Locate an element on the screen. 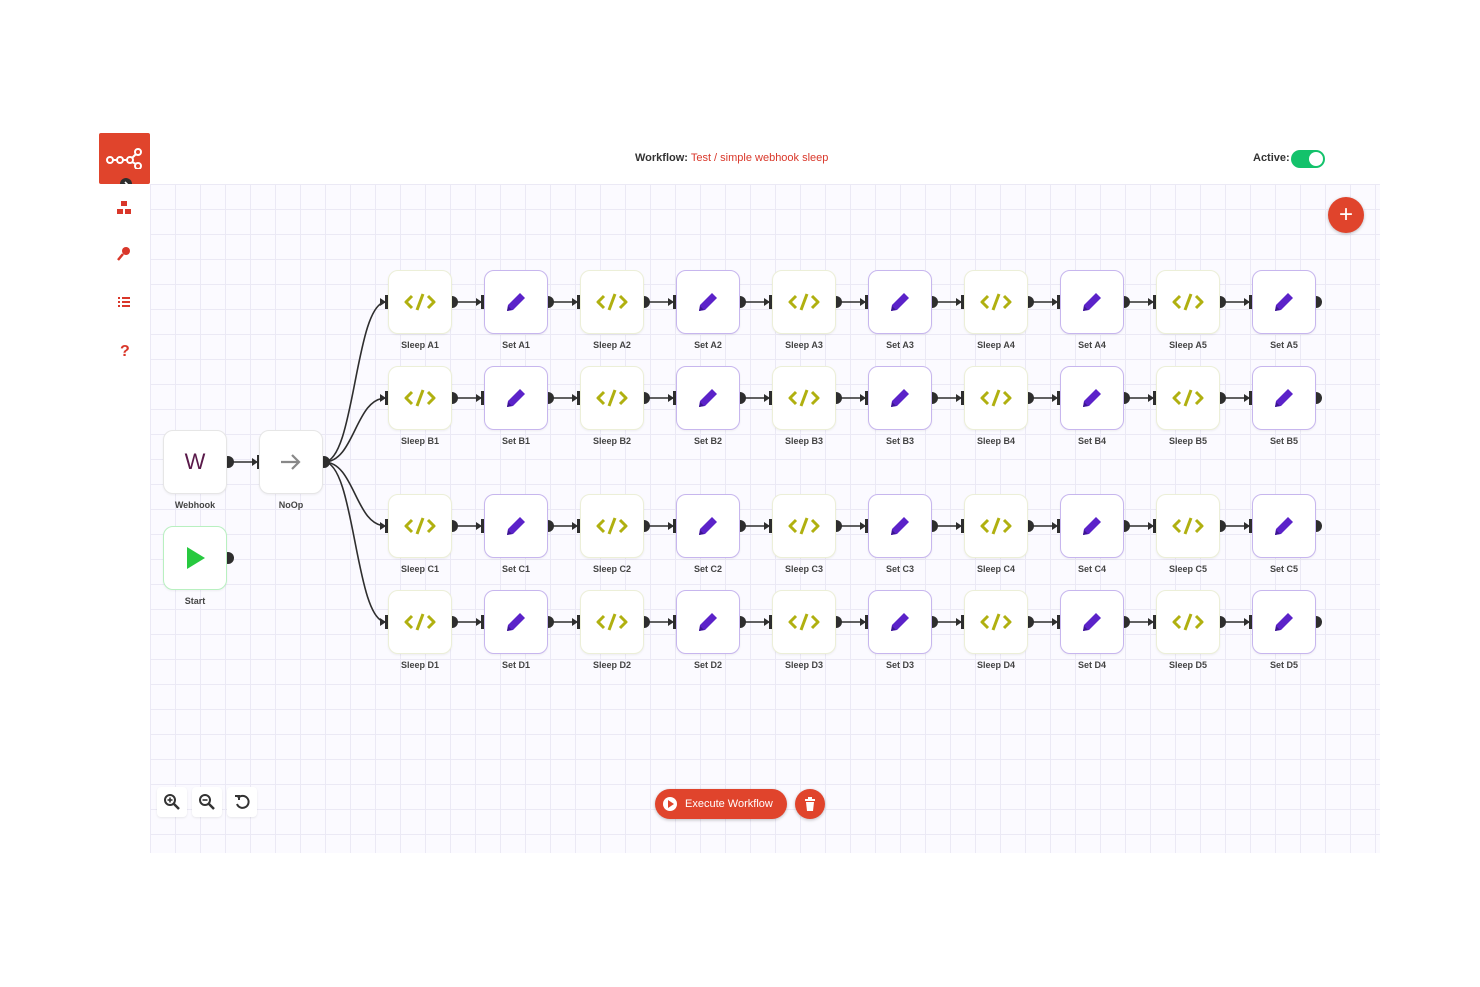 The width and height of the screenshot is (1480, 987). zoom-in-icon is located at coordinates (172, 802).